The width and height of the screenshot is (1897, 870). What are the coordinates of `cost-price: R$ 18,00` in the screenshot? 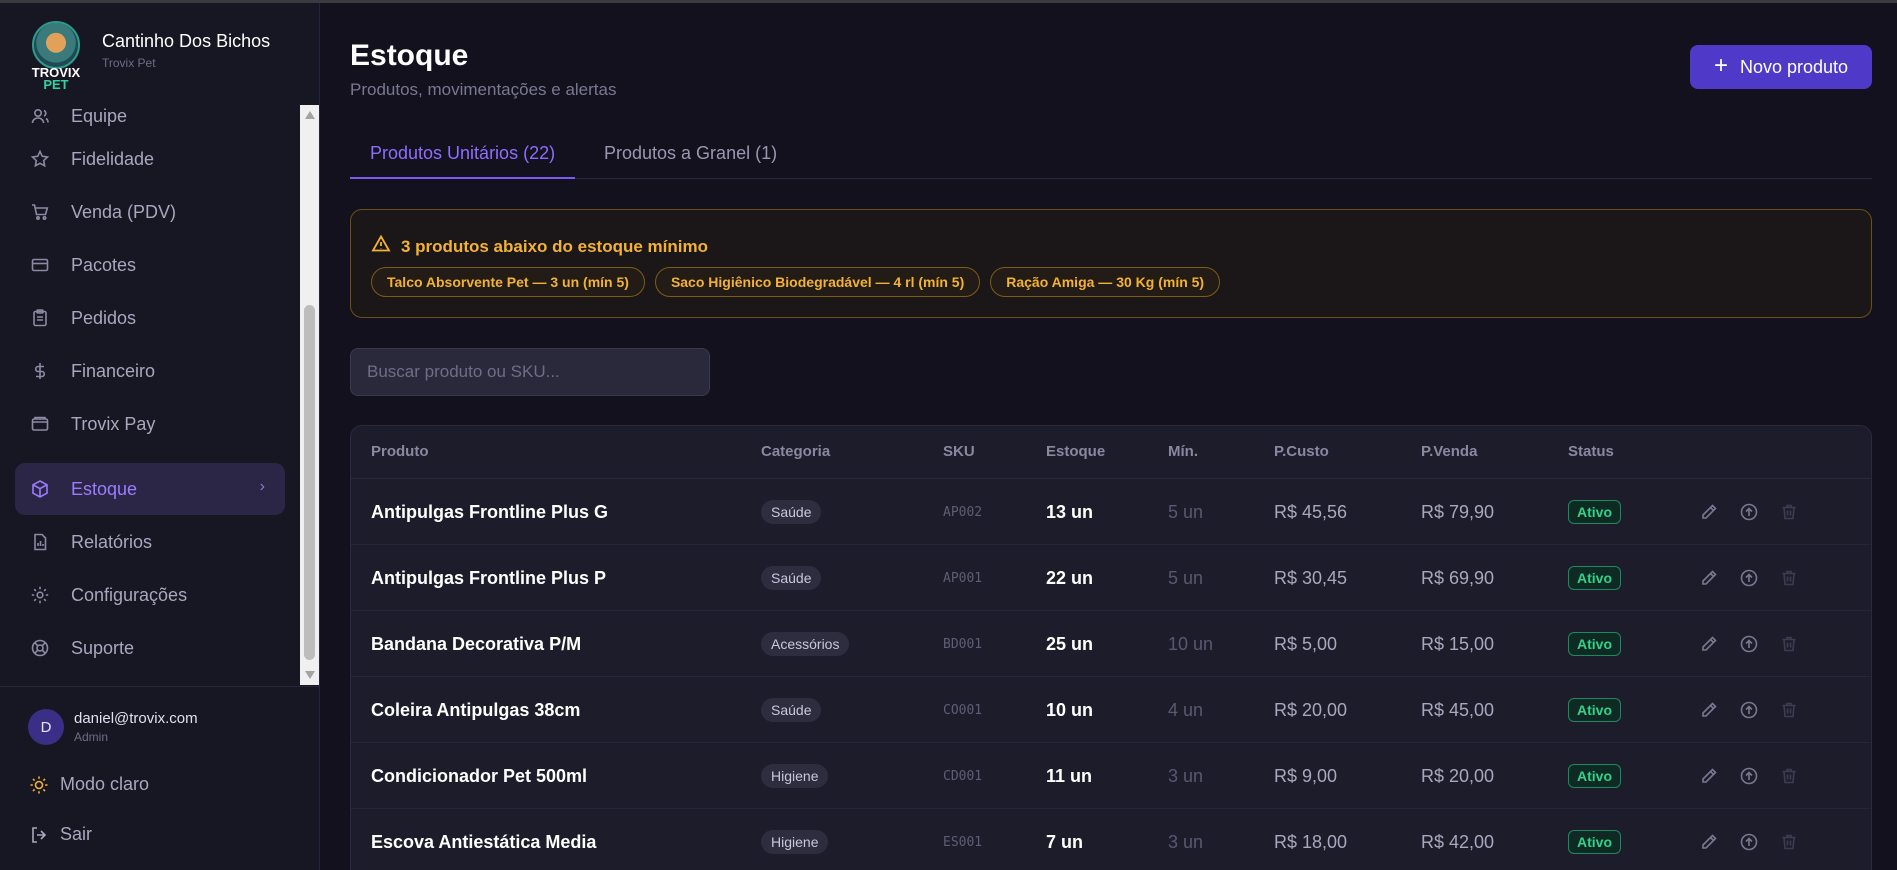 It's located at (1311, 841).